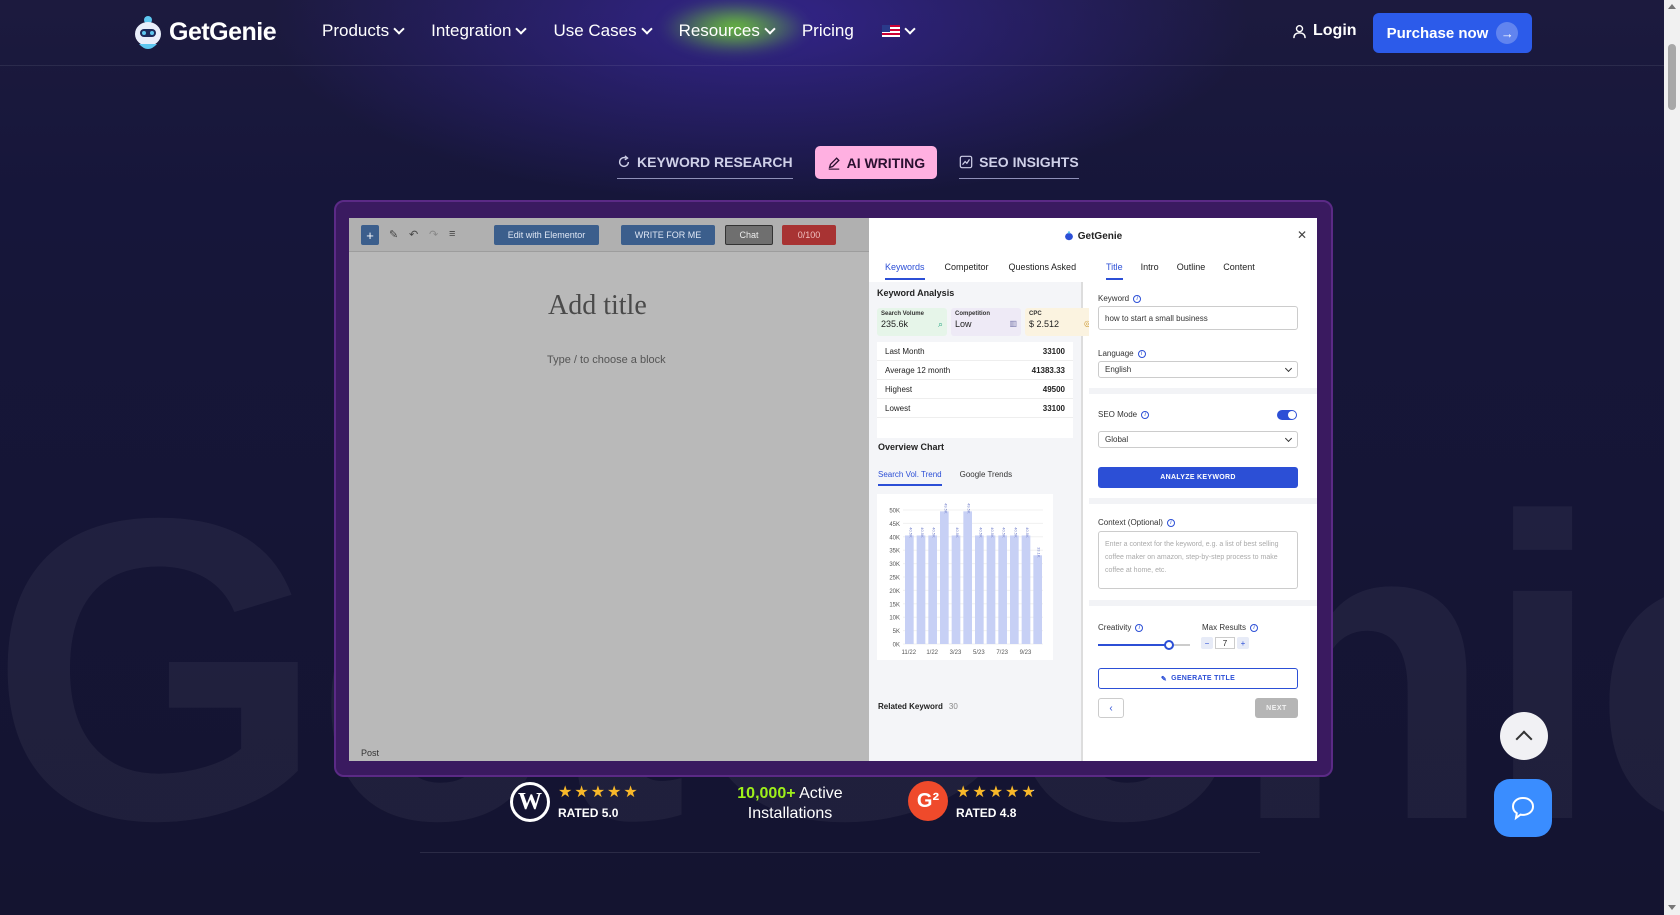  Describe the element at coordinates (205, 32) in the screenshot. I see `brand-logo: GetGenie` at that location.